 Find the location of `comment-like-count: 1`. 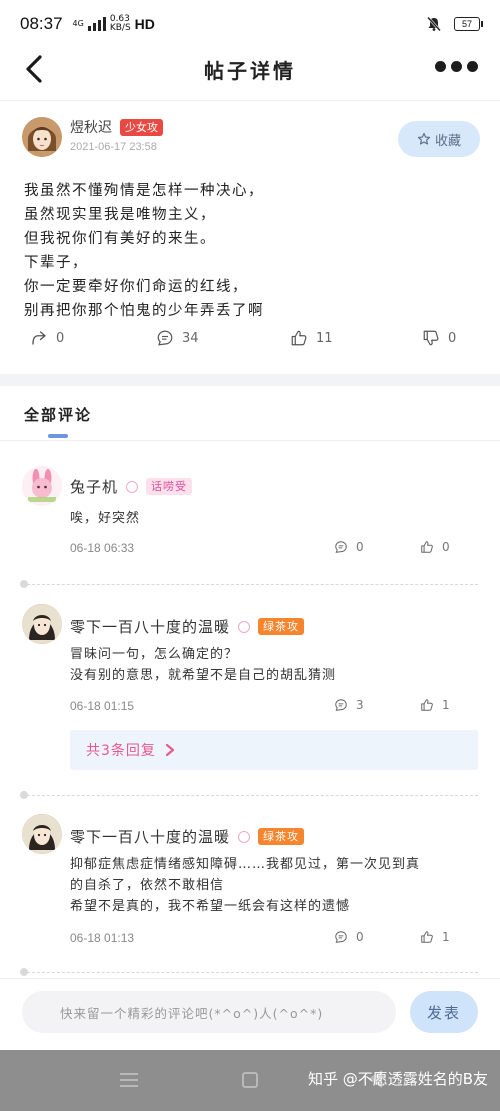

comment-like-count: 1 is located at coordinates (446, 705).